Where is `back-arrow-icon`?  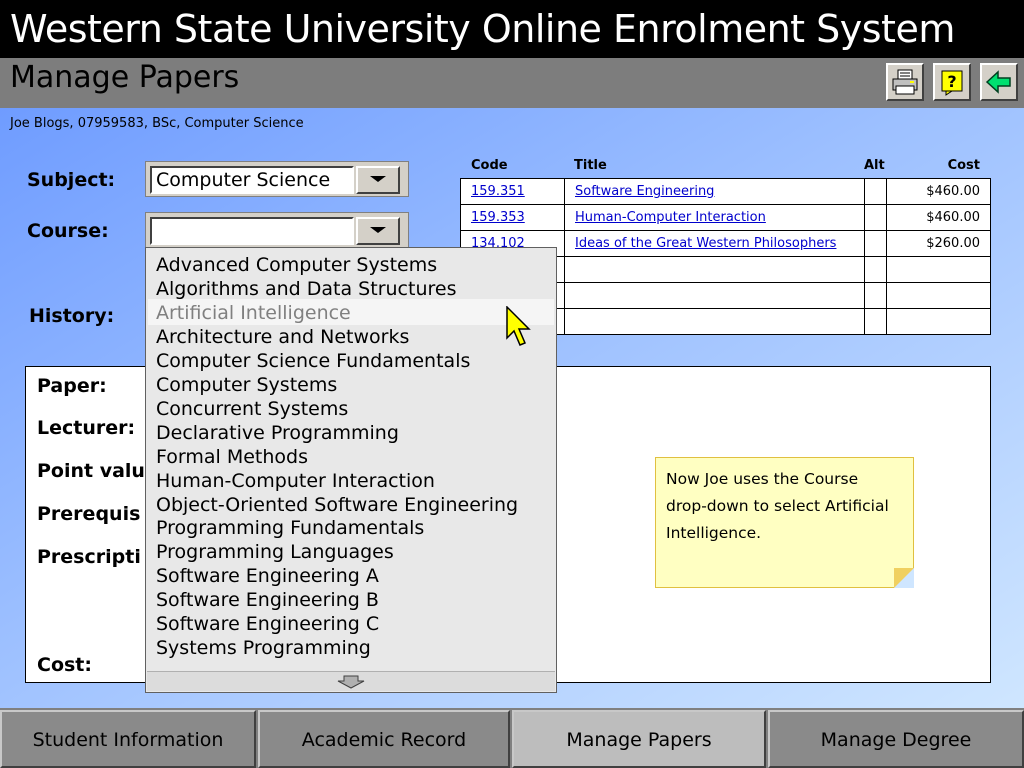 back-arrow-icon is located at coordinates (998, 82).